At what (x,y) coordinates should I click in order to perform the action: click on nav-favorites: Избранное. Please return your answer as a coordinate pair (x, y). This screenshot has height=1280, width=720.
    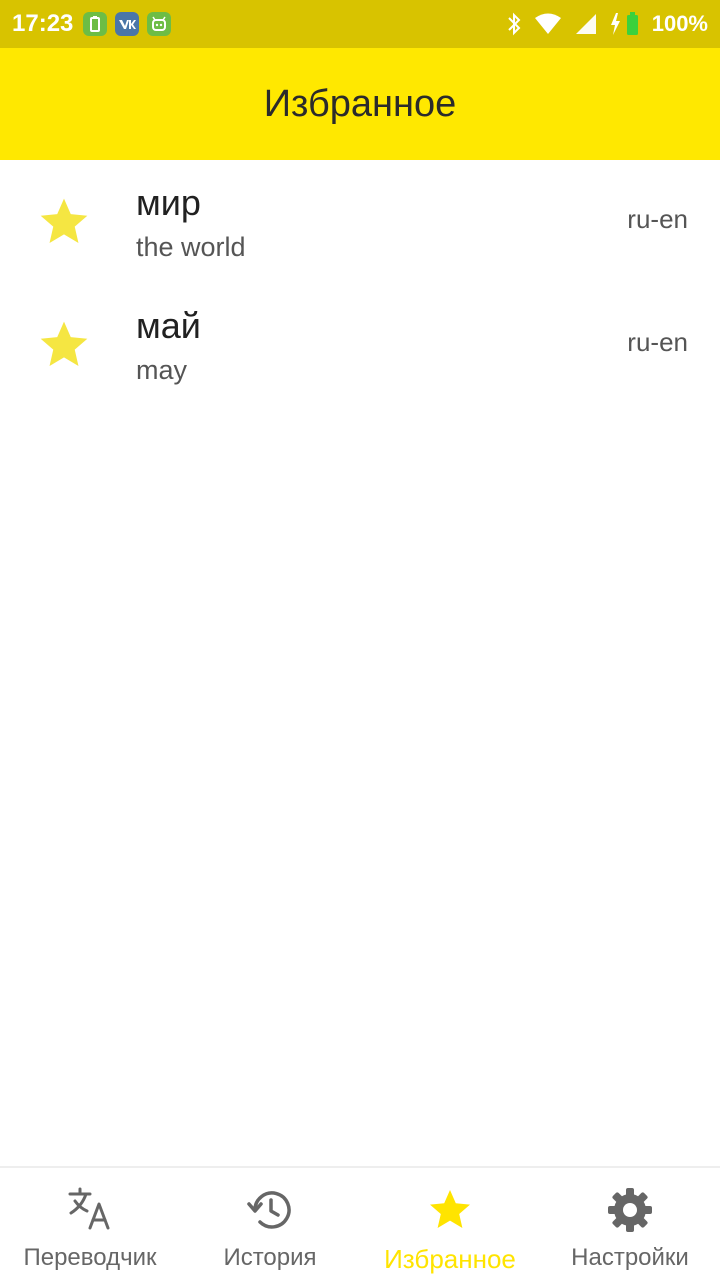
    Looking at the image, I should click on (450, 1224).